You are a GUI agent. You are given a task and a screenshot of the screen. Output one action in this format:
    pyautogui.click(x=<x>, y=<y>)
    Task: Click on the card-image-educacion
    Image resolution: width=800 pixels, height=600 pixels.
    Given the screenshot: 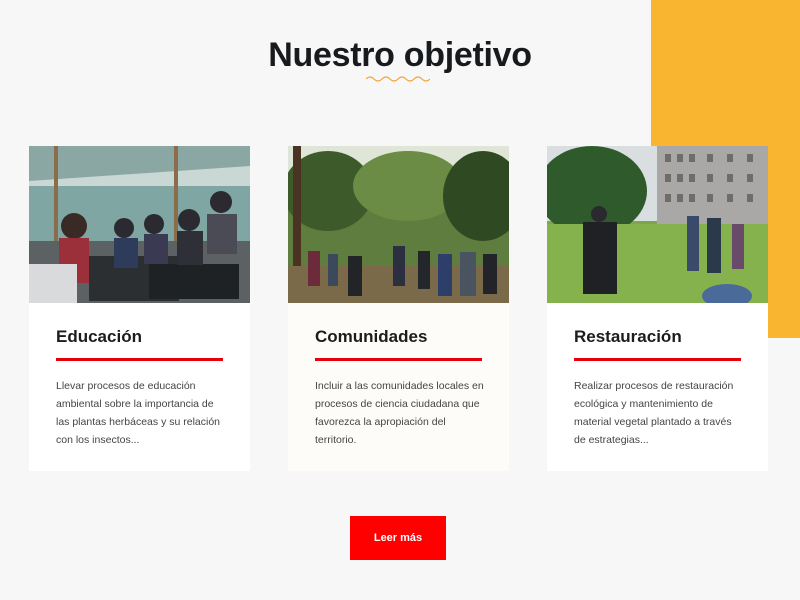 What is the action you would take?
    pyautogui.click(x=139, y=224)
    